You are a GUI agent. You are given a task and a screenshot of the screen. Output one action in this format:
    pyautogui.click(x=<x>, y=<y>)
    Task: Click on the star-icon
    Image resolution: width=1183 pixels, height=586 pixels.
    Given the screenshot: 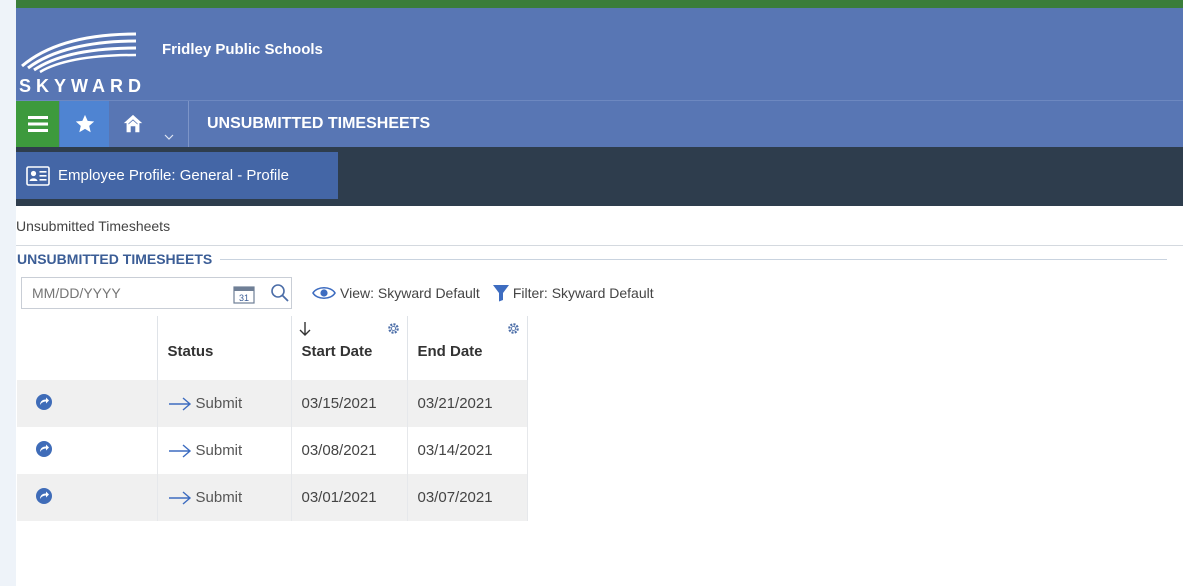 What is the action you would take?
    pyautogui.click(x=84, y=123)
    